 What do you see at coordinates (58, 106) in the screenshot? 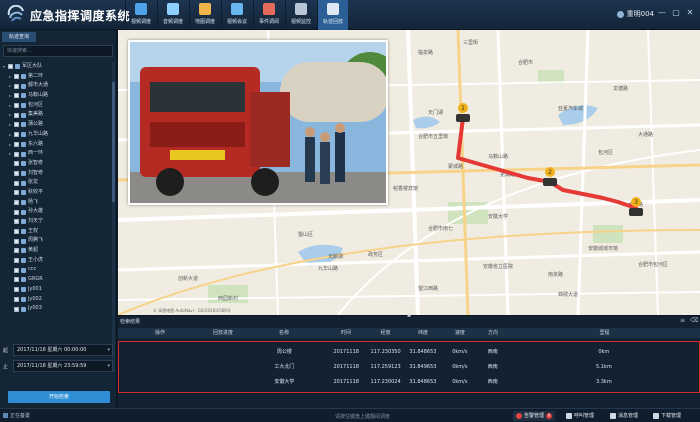
I see `tree-item: ▸ 包河区` at bounding box center [58, 106].